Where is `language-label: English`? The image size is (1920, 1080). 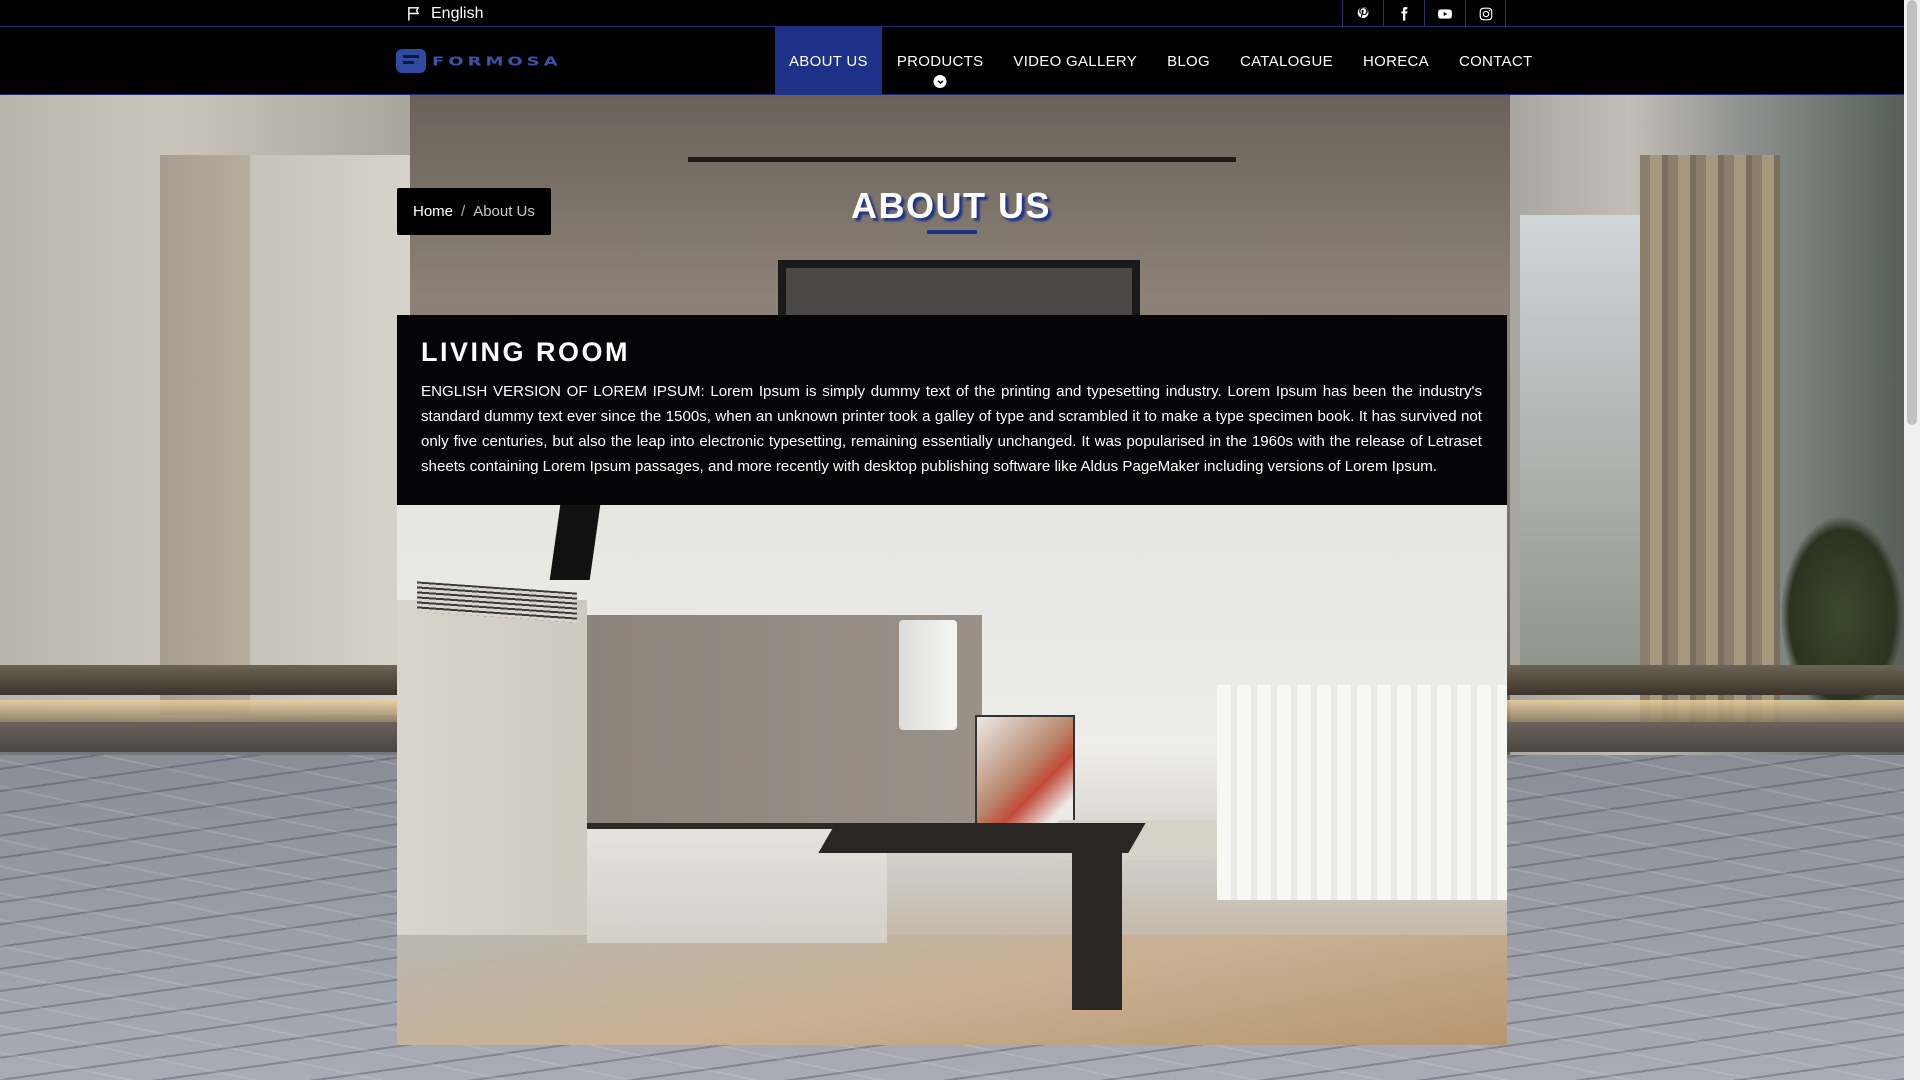 language-label: English is located at coordinates (457, 13).